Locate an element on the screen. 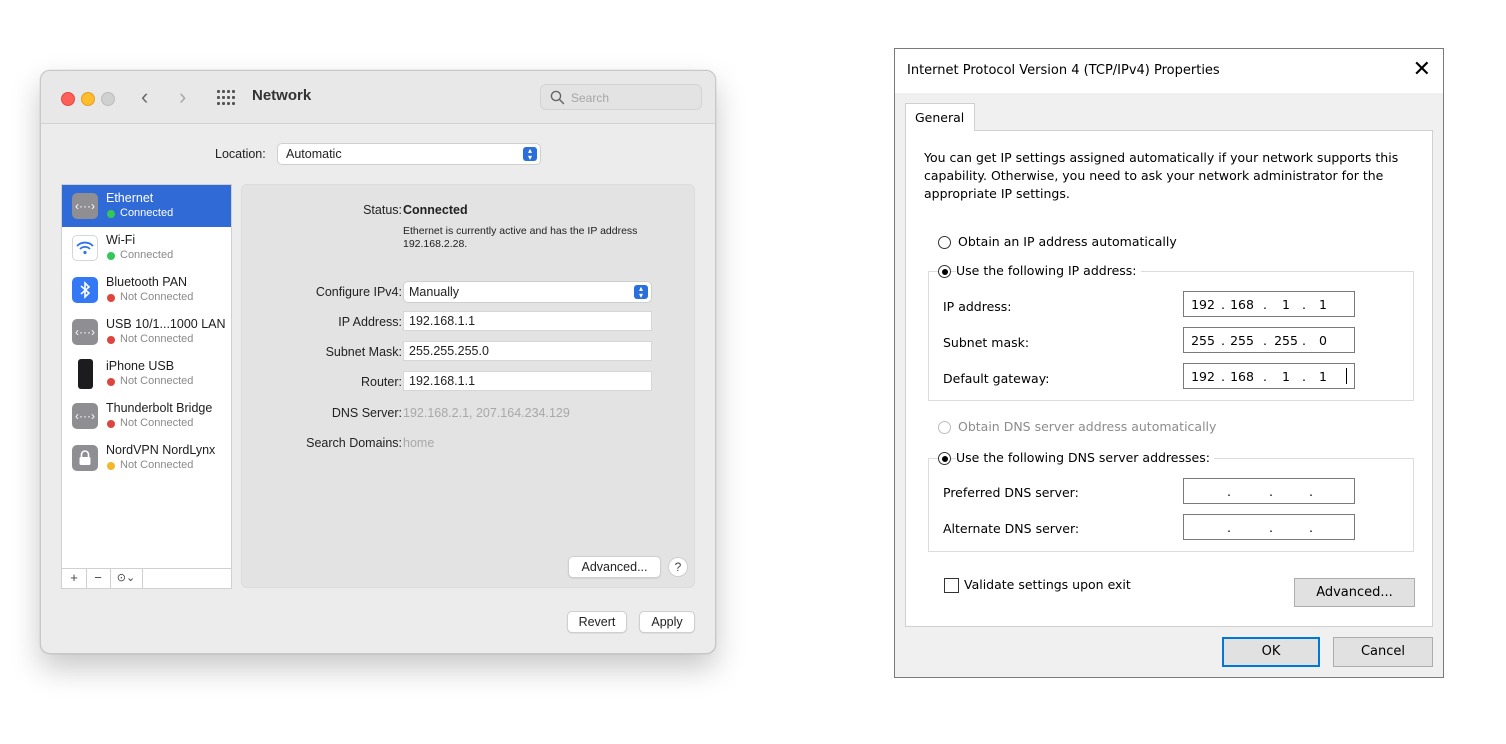  service-item-bluetooth-pan: Bluetooth PAN Not Connected is located at coordinates (146, 290).